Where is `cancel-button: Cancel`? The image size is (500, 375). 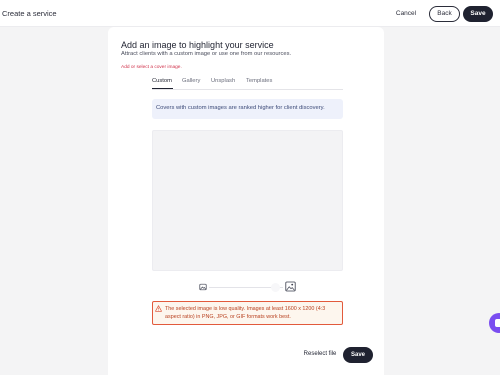
cancel-button: Cancel is located at coordinates (406, 14).